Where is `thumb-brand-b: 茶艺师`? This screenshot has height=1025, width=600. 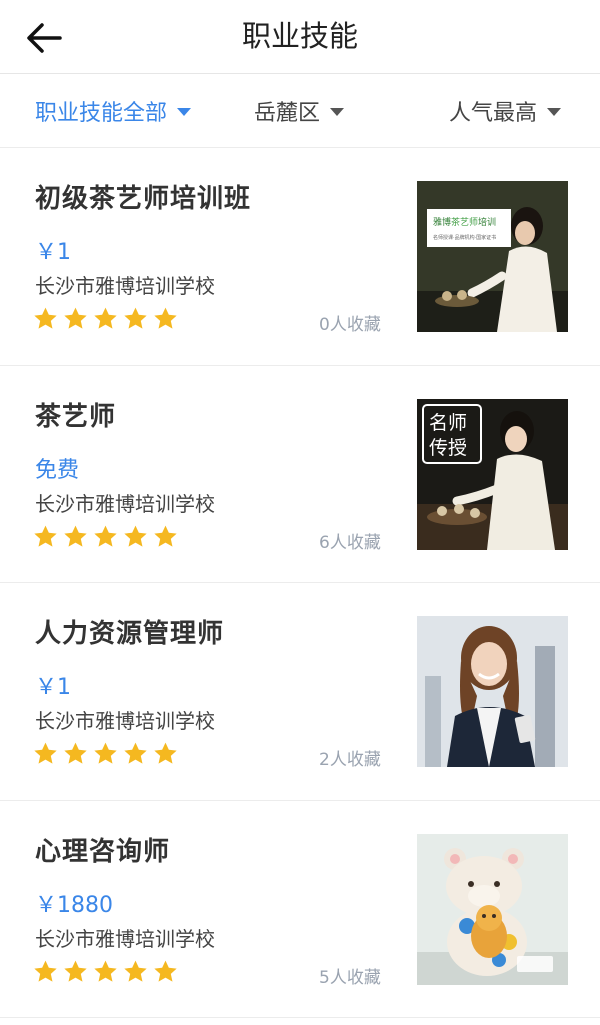 thumb-brand-b: 茶艺师 is located at coordinates (464, 222).